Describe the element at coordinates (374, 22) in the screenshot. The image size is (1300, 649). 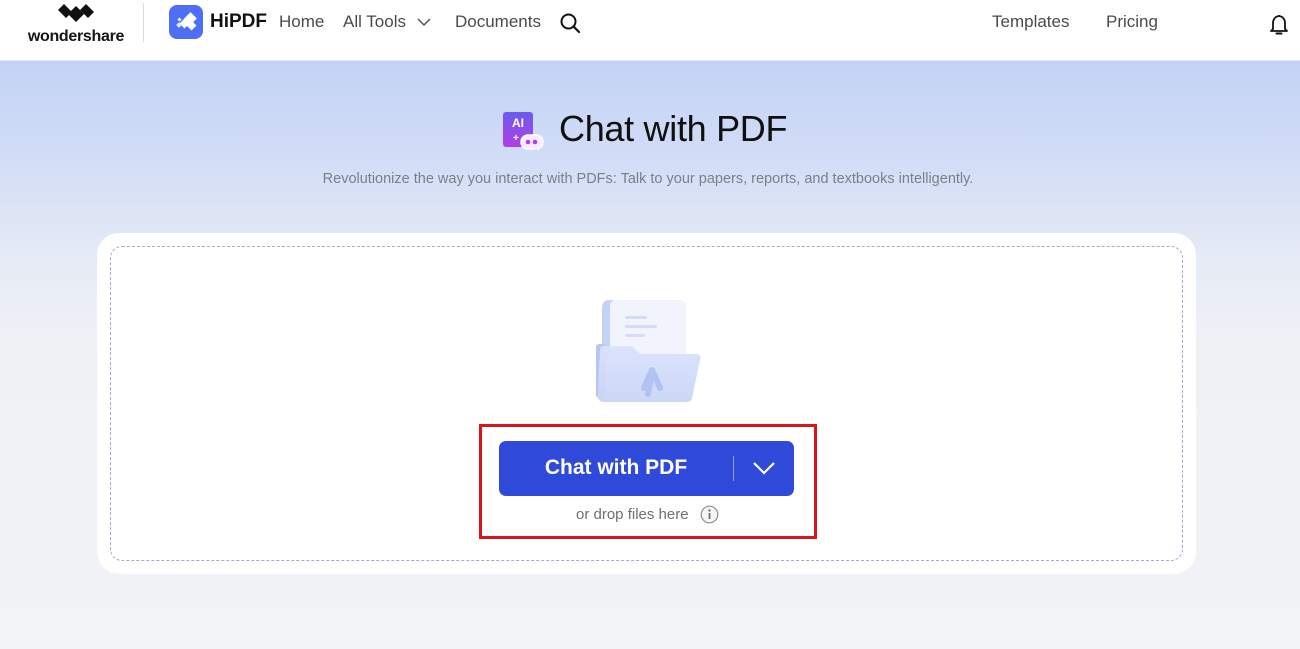
I see `nav-all-tools: All Tools` at that location.